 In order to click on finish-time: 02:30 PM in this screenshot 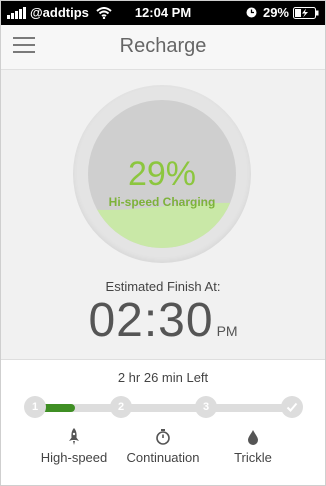, I will do `click(163, 320)`.